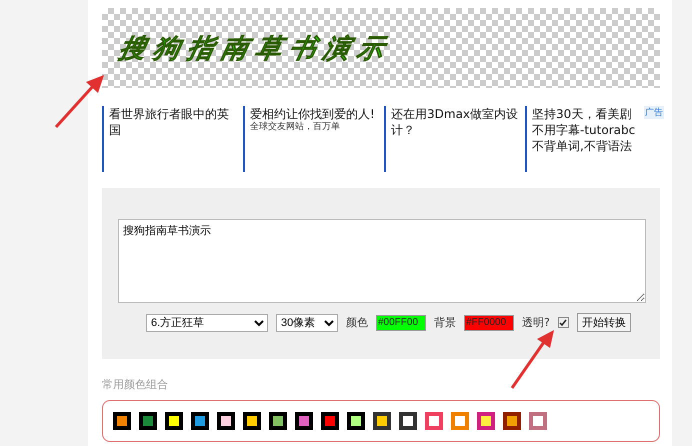  I want to click on transparent-checkbox, so click(563, 322).